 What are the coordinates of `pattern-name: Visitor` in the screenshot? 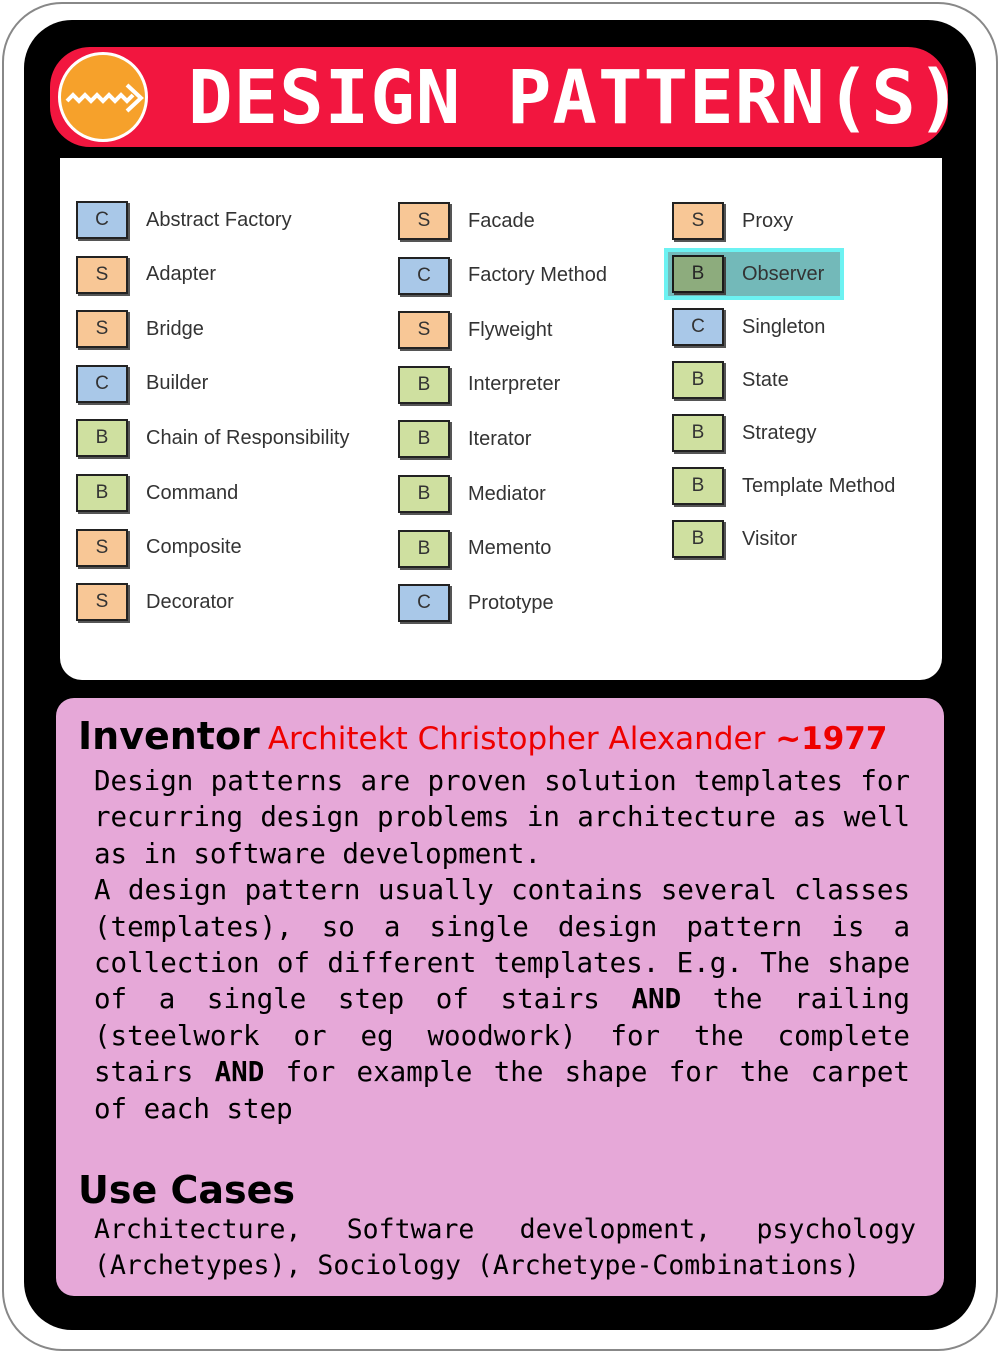 It's located at (770, 538).